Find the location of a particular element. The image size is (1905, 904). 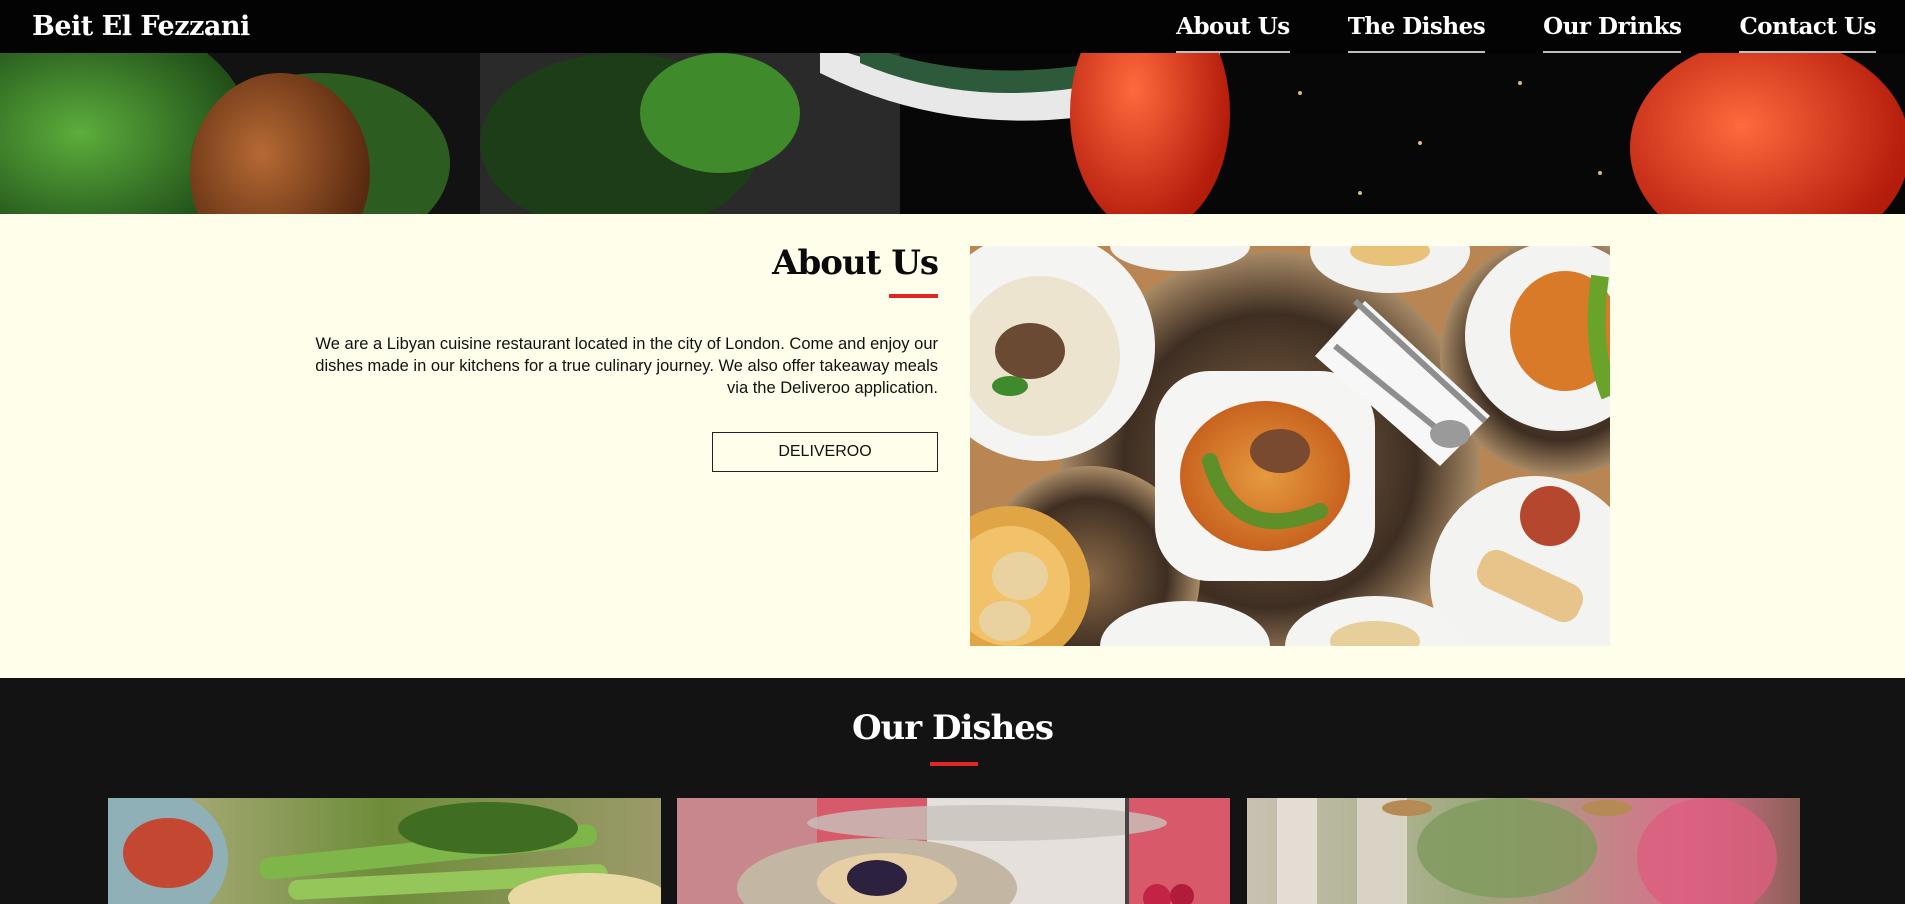

nav-contact-us: Contact Us is located at coordinates (1807, 26).